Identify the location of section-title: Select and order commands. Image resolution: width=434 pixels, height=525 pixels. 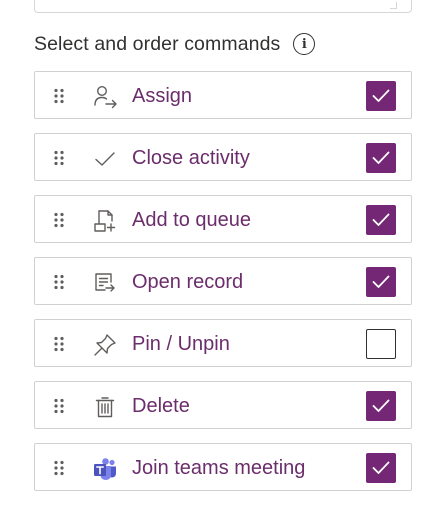
(157, 43).